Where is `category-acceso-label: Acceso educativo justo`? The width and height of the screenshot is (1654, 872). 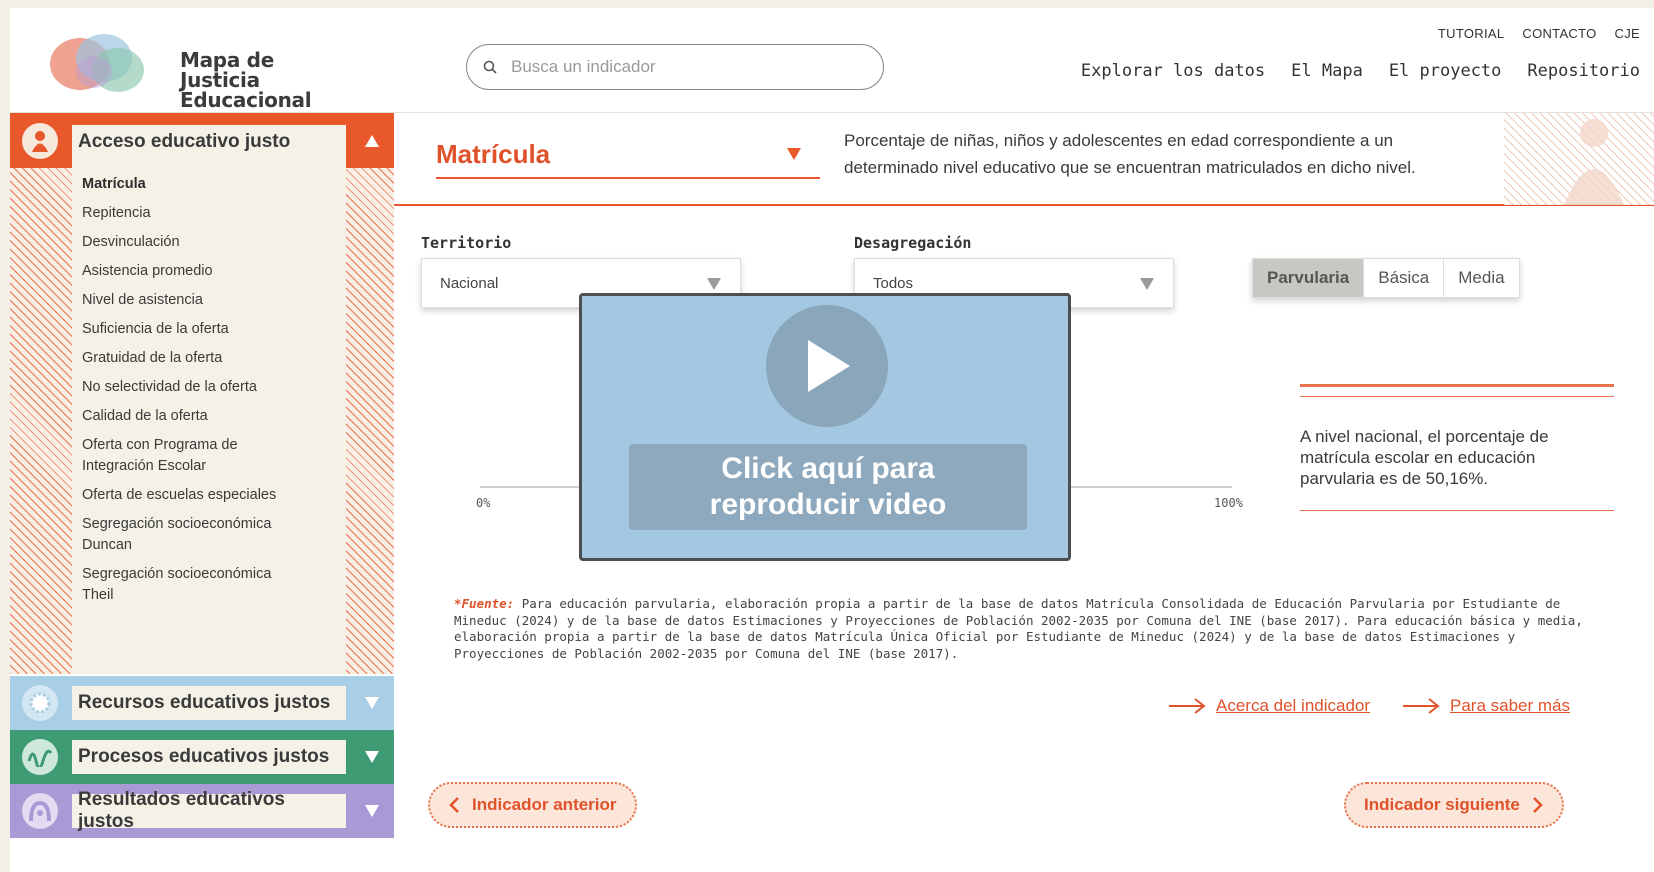 category-acceso-label: Acceso educativo justo is located at coordinates (209, 147).